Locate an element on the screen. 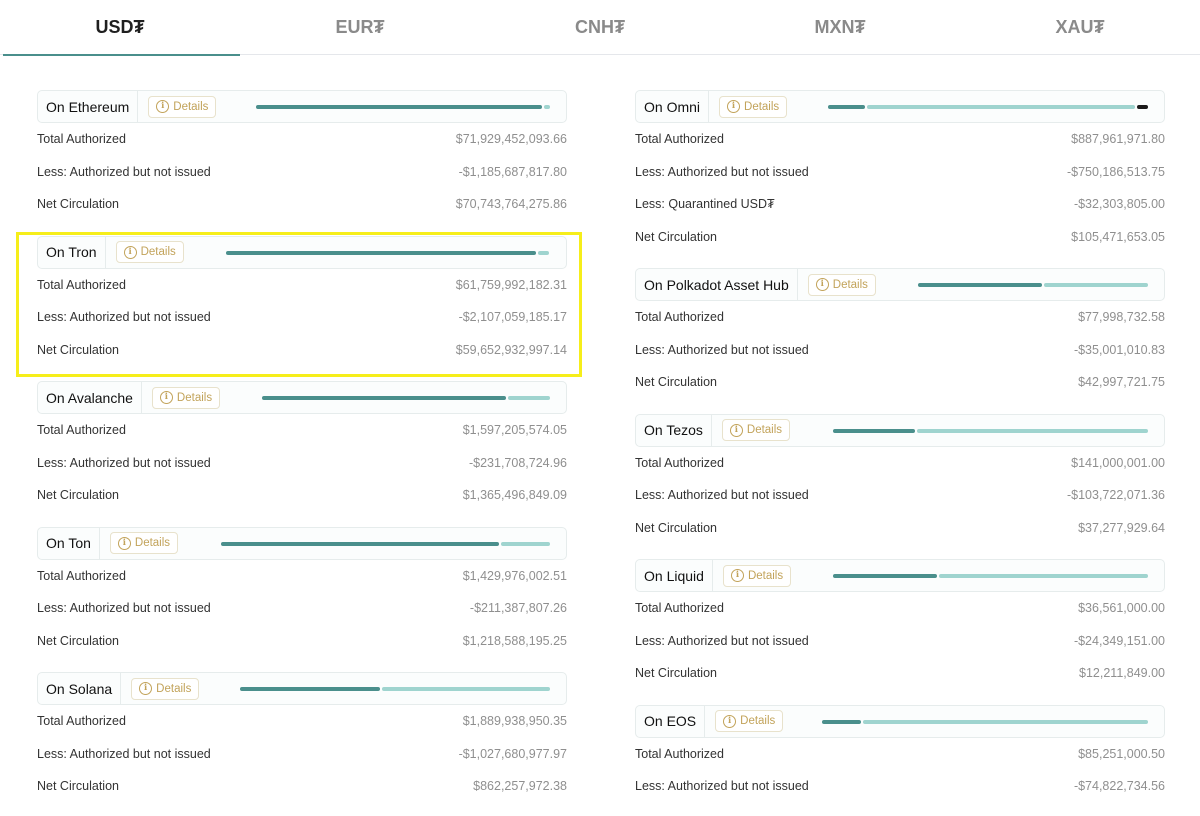  row-net-circulation: Net Circulation $70,743,764,275.86 is located at coordinates (302, 204).